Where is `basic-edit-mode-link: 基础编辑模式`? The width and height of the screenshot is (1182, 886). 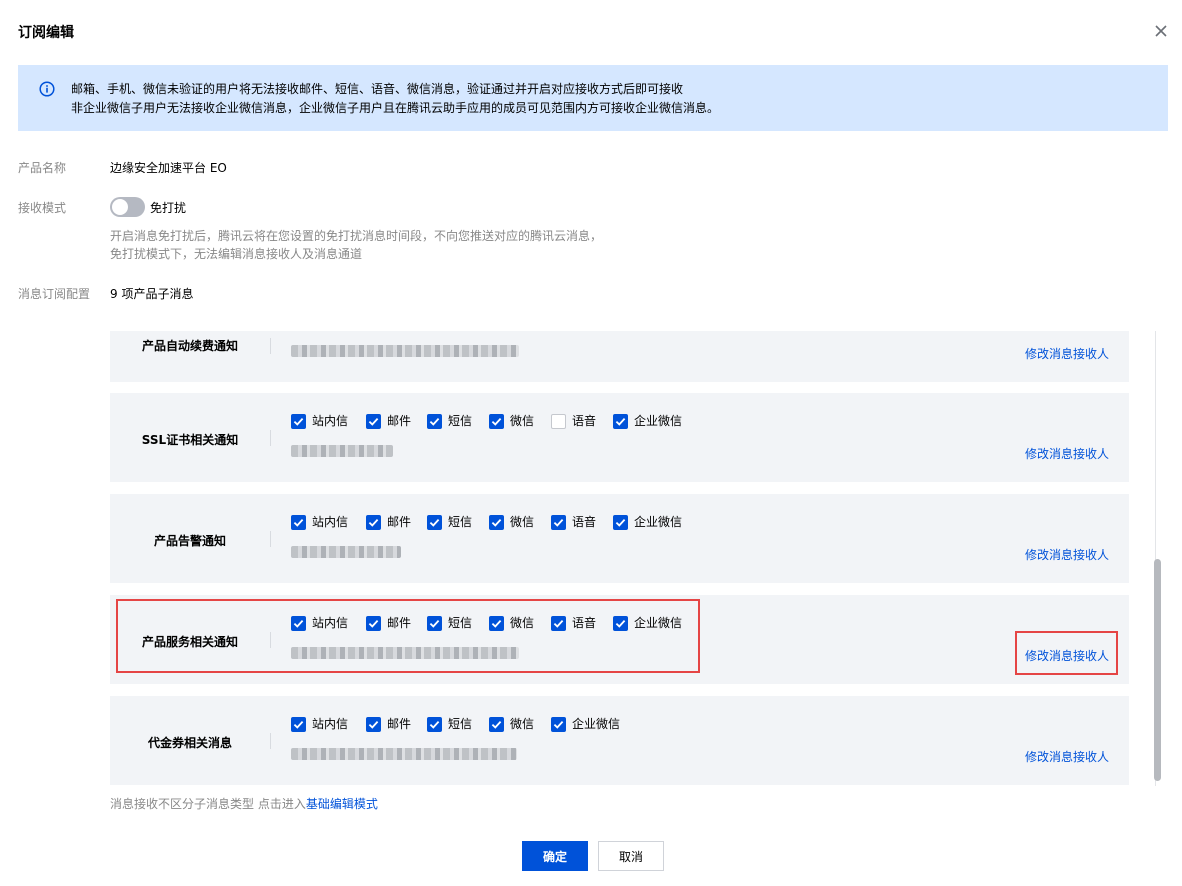 basic-edit-mode-link: 基础编辑模式 is located at coordinates (342, 804).